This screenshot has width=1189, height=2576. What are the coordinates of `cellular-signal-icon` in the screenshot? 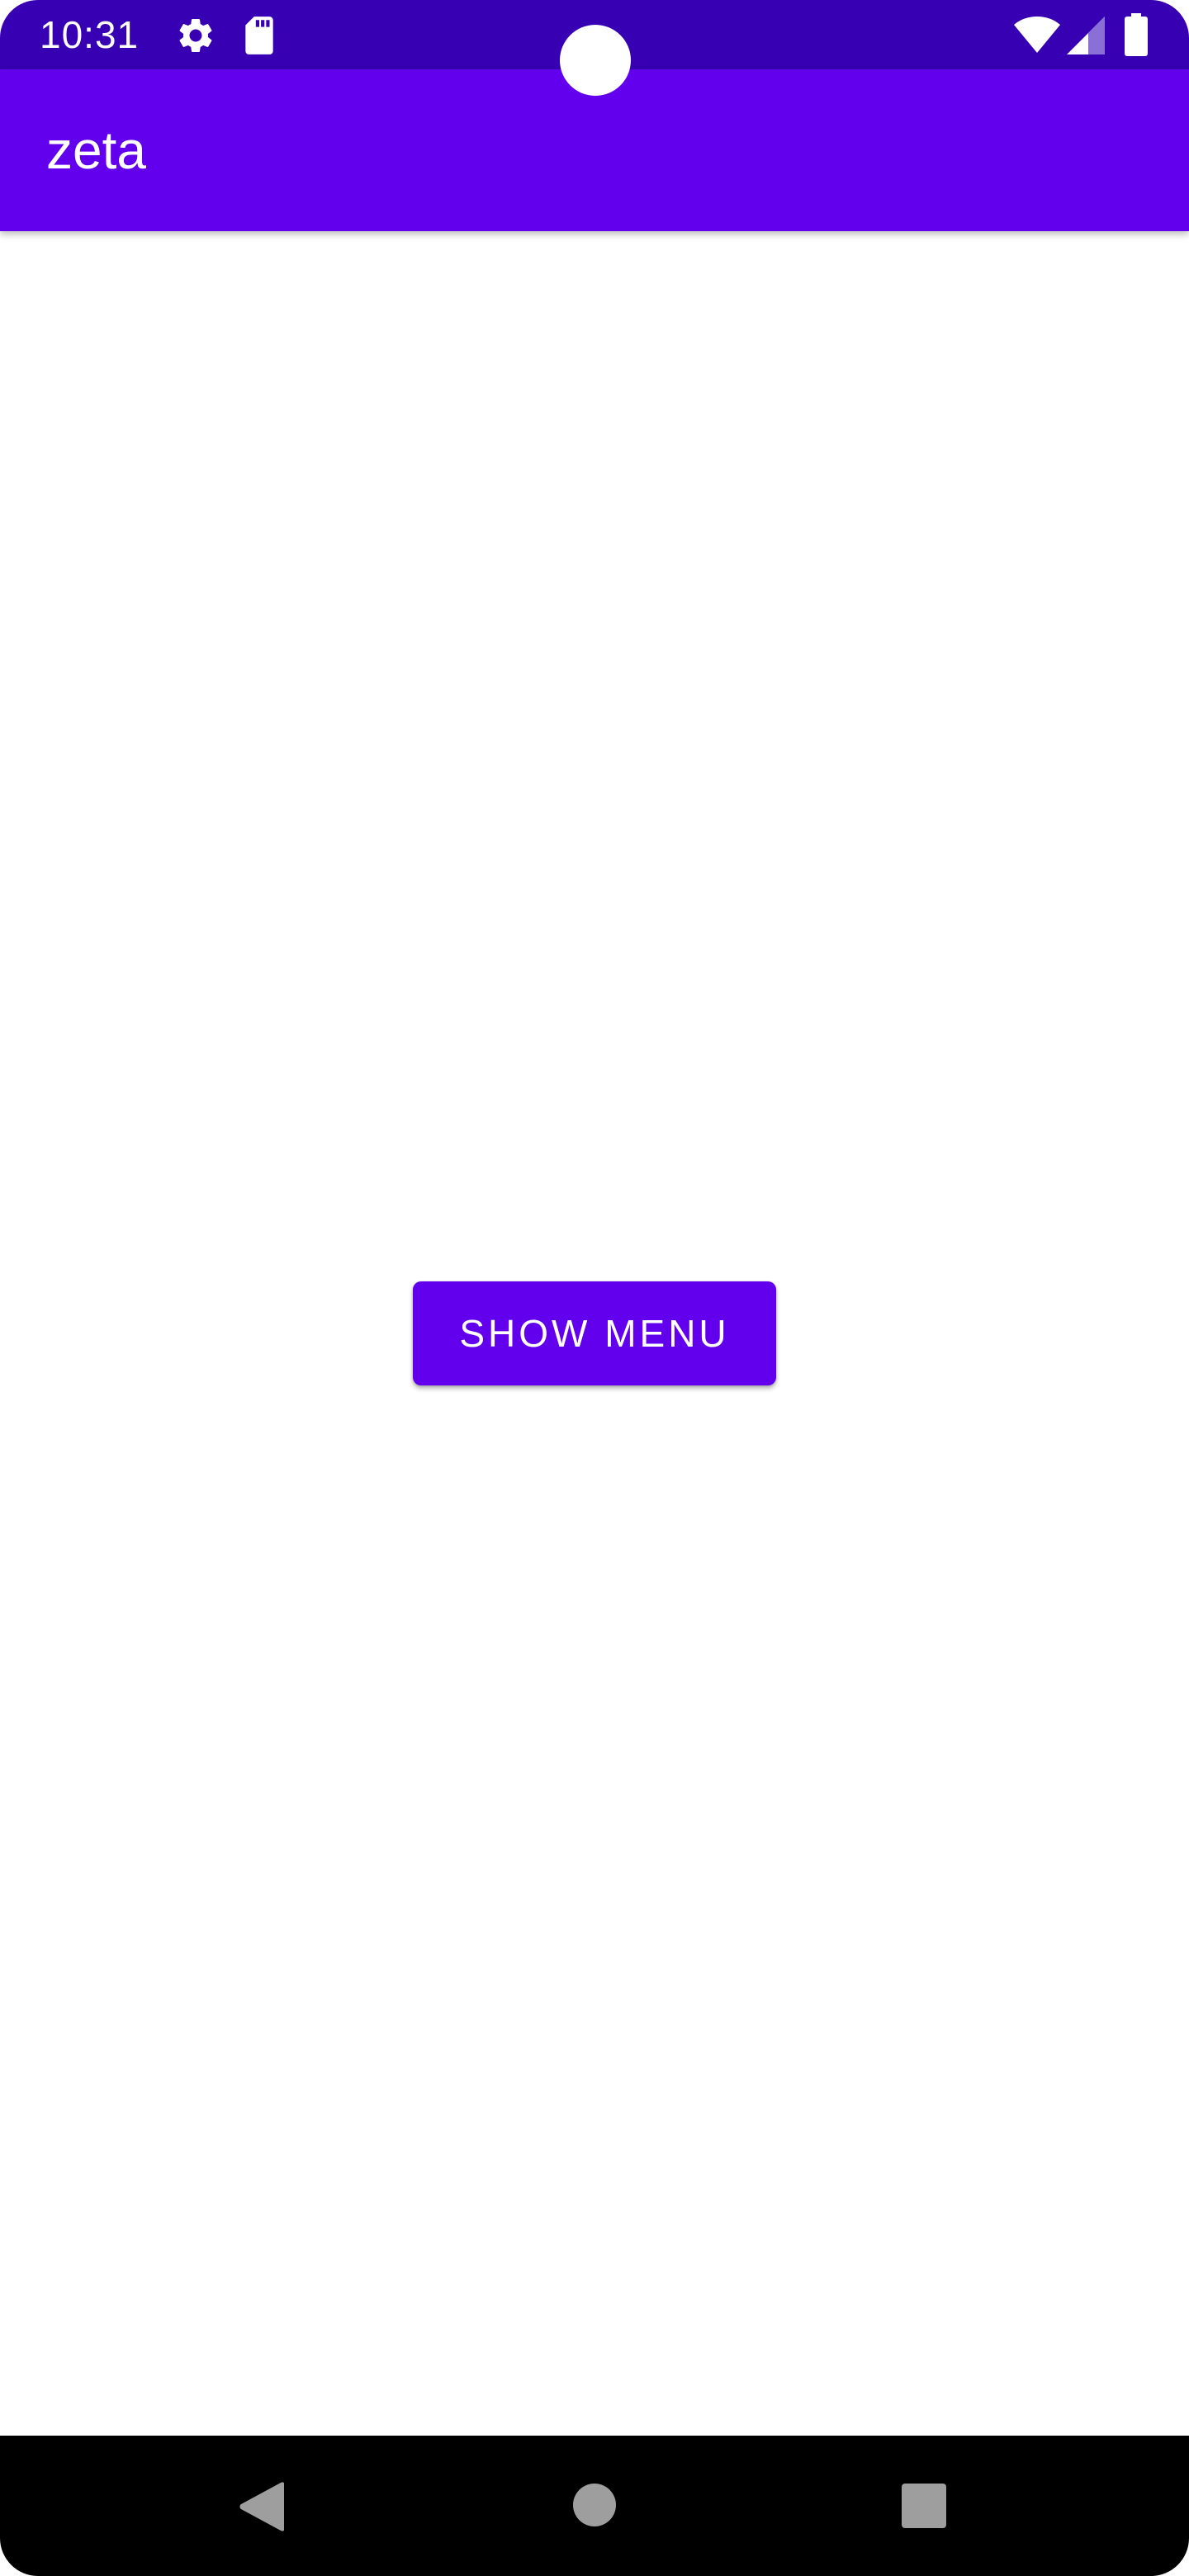 It's located at (1086, 35).